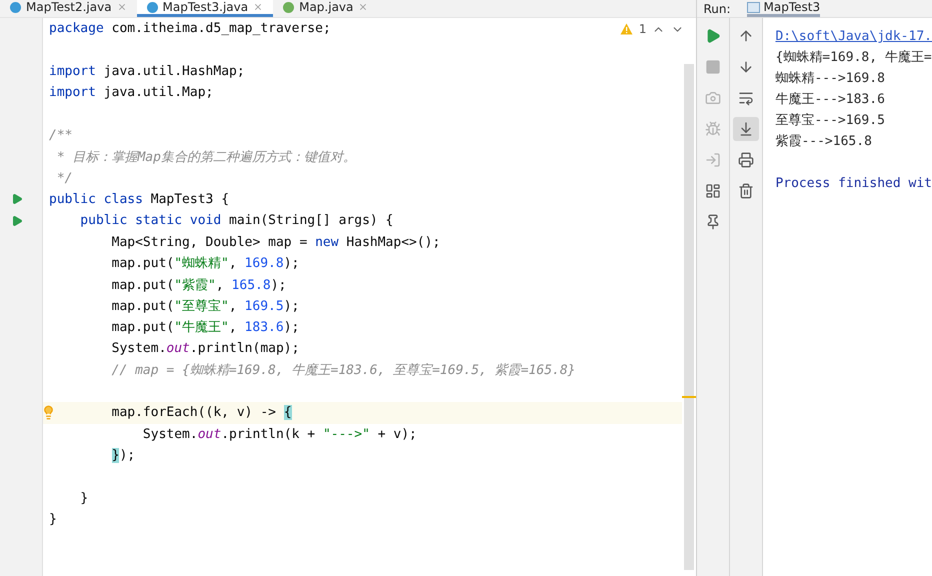  What do you see at coordinates (717, 9) in the screenshot?
I see `run-label: Run:` at bounding box center [717, 9].